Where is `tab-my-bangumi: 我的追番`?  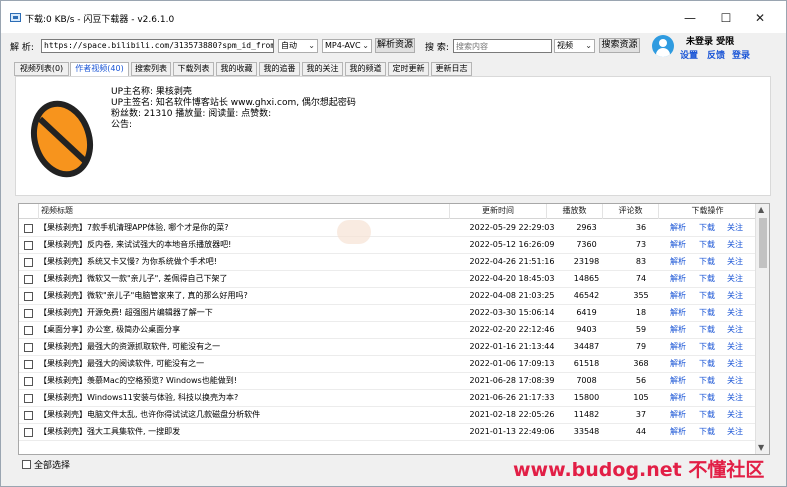 tab-my-bangumi: 我的追番 is located at coordinates (279, 69).